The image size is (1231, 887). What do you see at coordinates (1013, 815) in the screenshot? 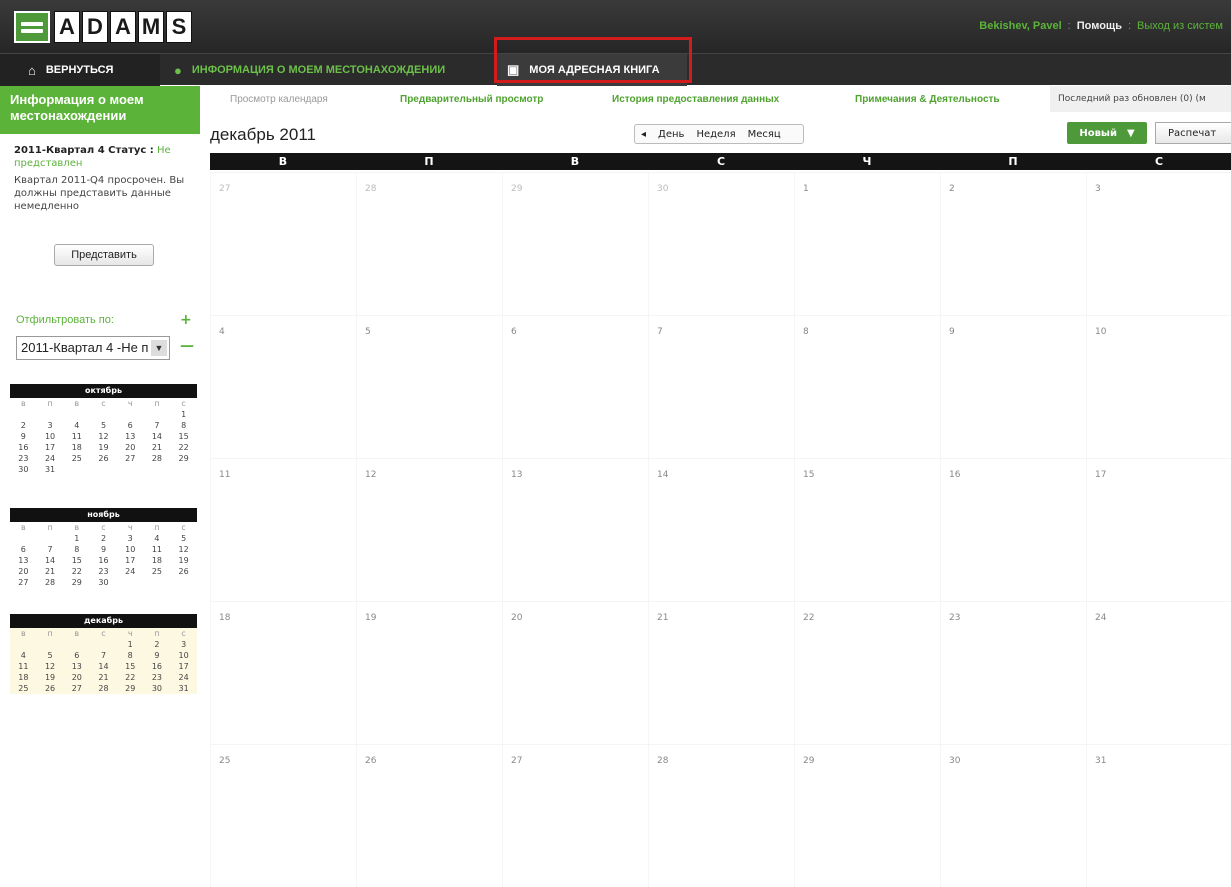
I see `calendar-day-cell: 30` at bounding box center [1013, 815].